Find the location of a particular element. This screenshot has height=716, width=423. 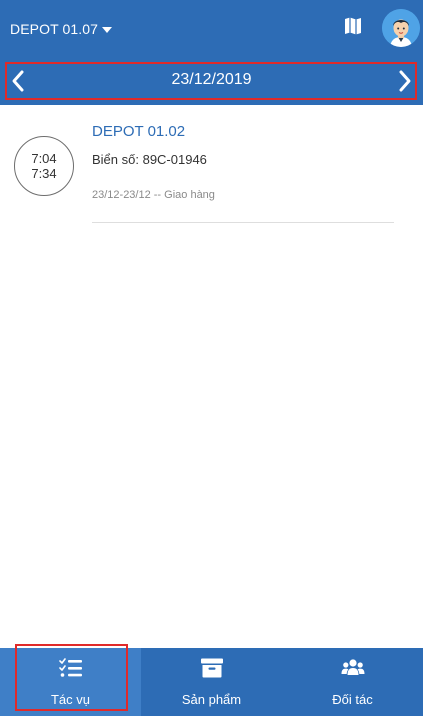

tab-products: Sản phẩm is located at coordinates (211, 682).